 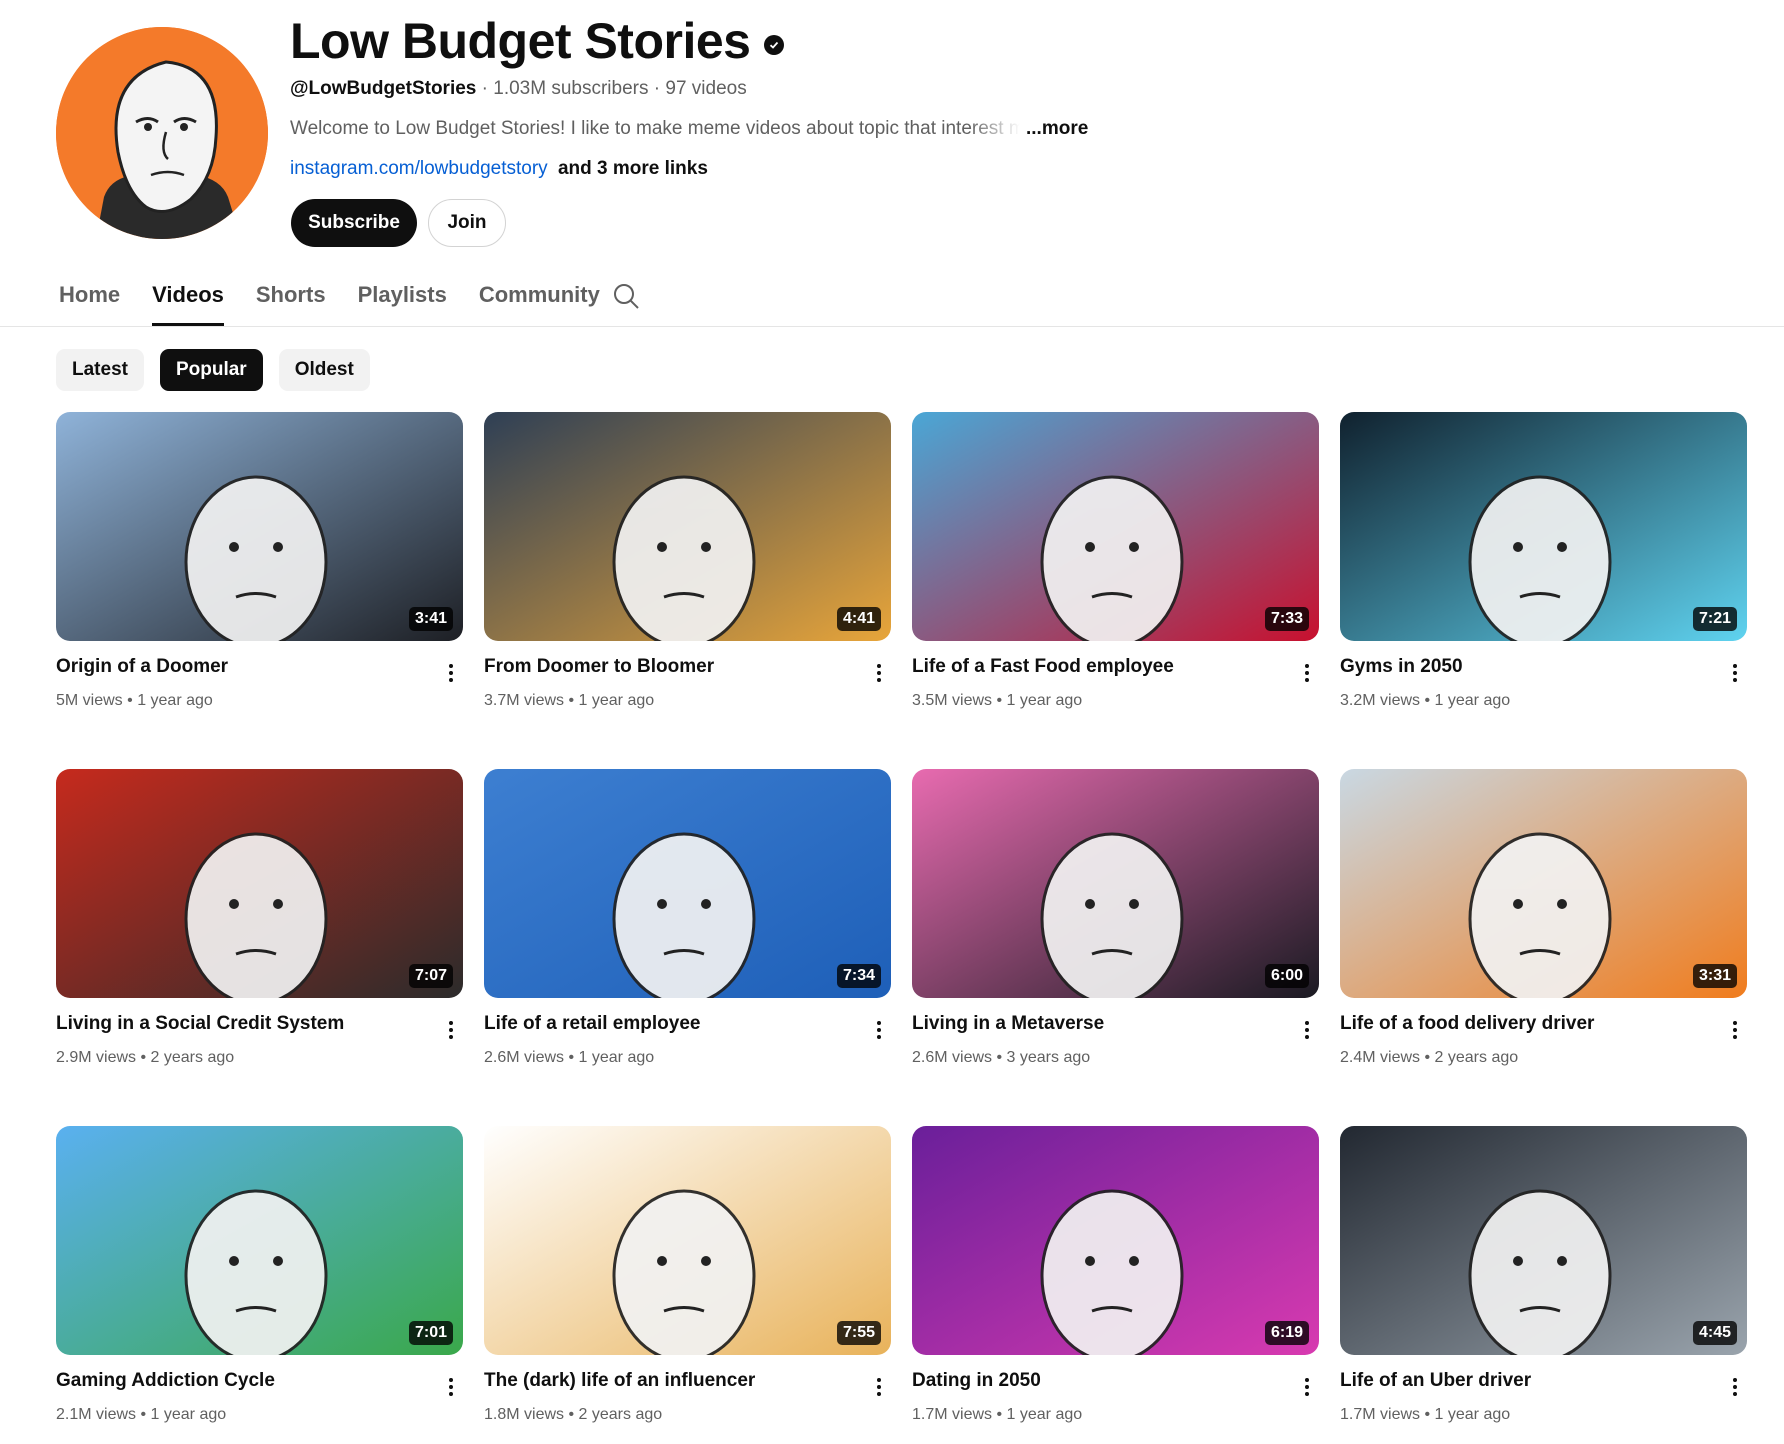 I want to click on channel-title: Low Budget Stories, so click(x=537, y=41).